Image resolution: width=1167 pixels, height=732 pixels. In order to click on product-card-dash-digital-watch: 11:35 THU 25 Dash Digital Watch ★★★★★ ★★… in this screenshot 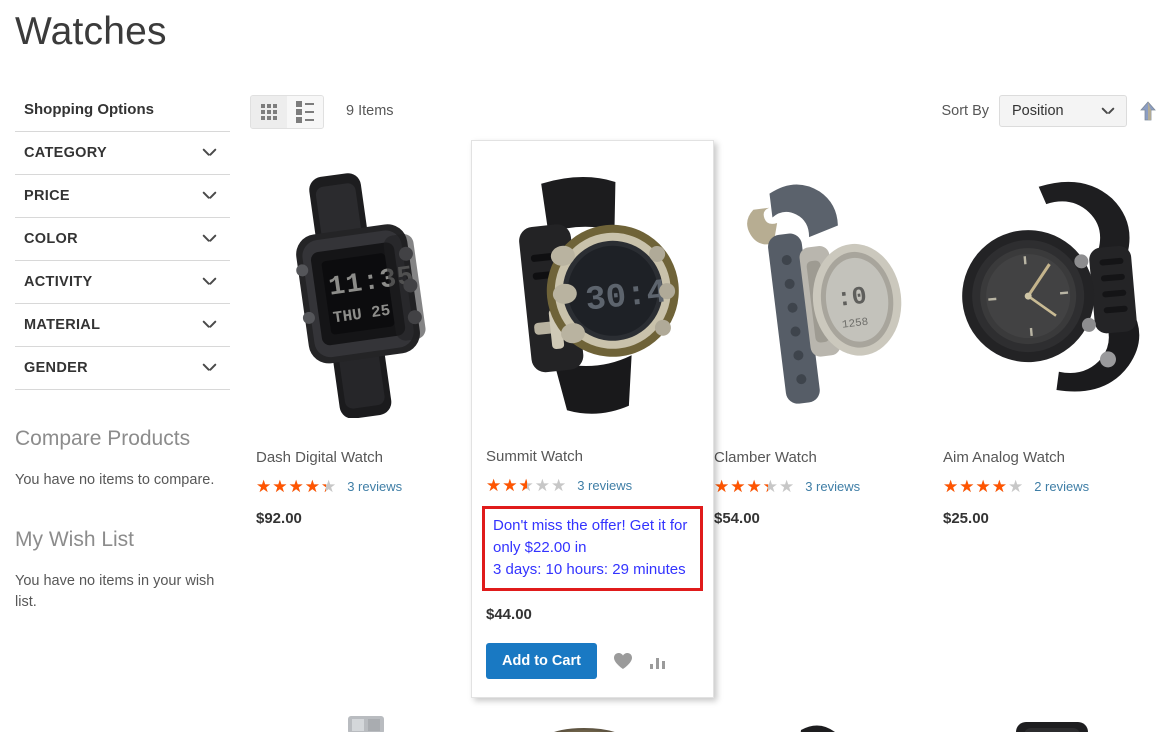, I will do `click(364, 419)`.